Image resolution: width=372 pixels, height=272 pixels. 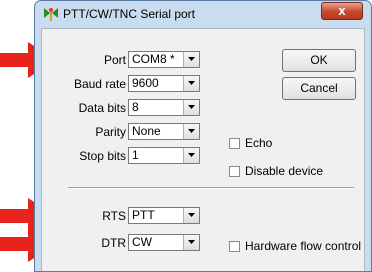 I want to click on port-label: Port, so click(x=114, y=60).